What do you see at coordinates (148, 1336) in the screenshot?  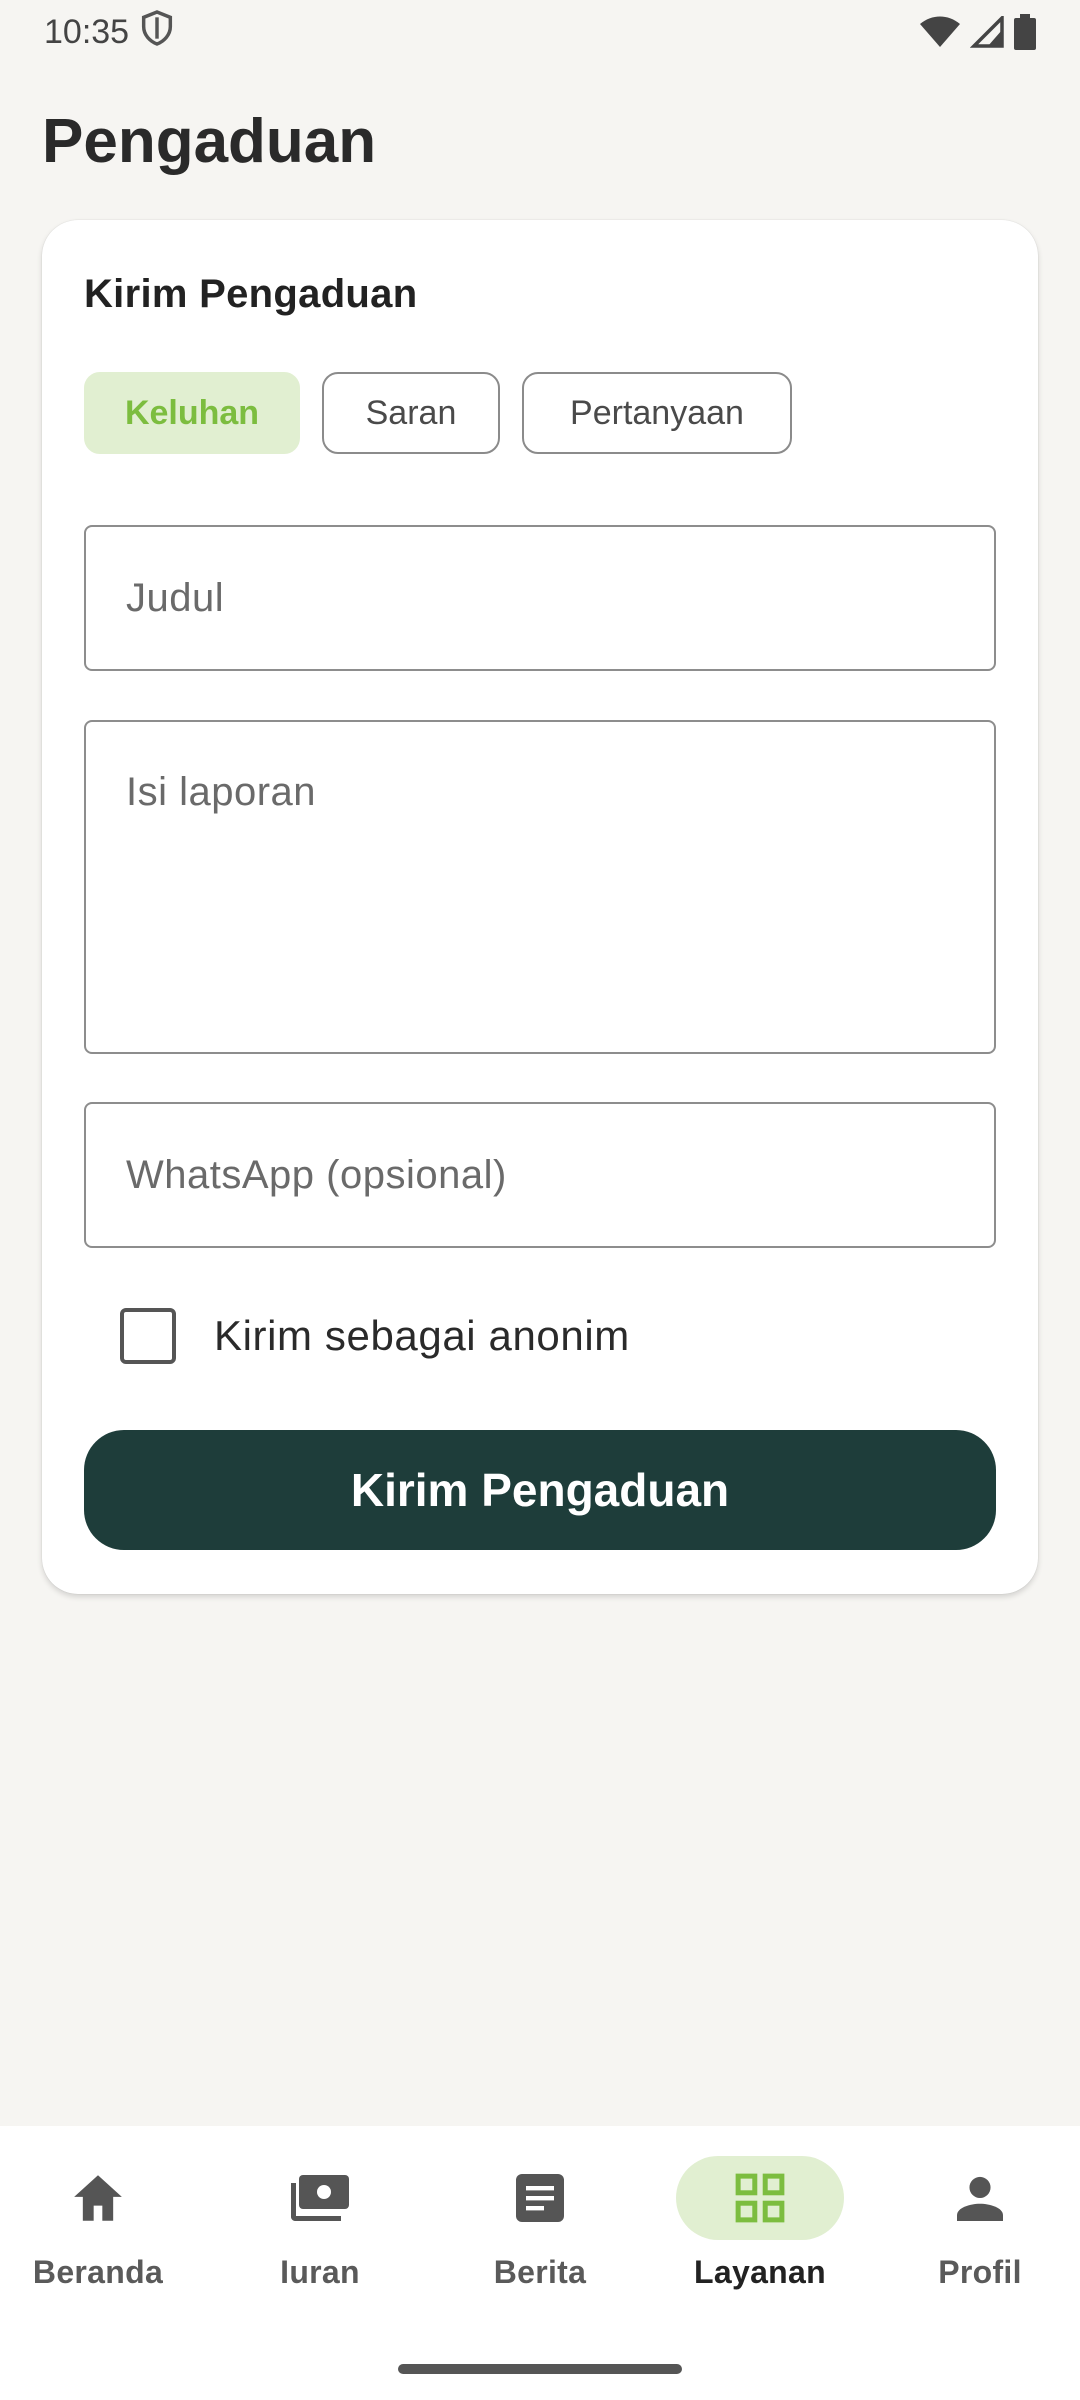 I see `anonymous-checkbox` at bounding box center [148, 1336].